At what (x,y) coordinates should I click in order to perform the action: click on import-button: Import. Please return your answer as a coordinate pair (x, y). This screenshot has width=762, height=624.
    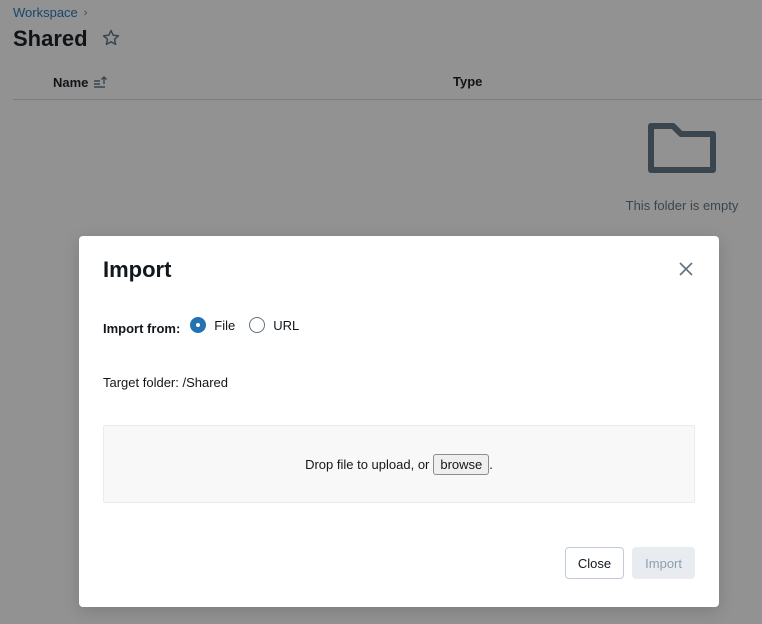
    Looking at the image, I should click on (663, 563).